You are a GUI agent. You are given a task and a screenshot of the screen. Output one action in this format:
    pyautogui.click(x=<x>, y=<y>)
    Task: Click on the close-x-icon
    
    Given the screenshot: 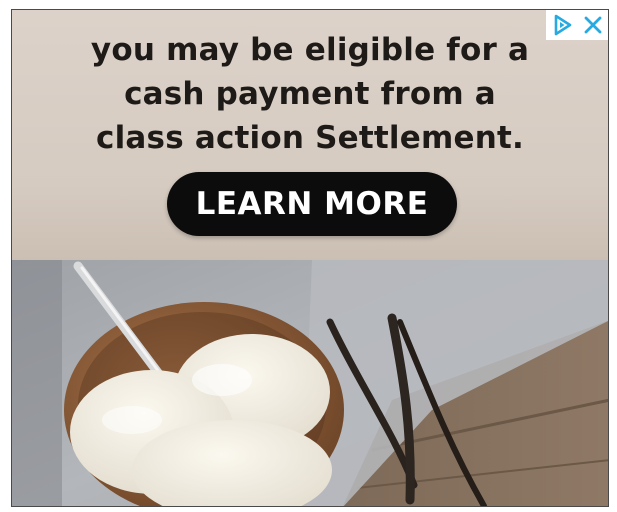 What is the action you would take?
    pyautogui.click(x=593, y=25)
    